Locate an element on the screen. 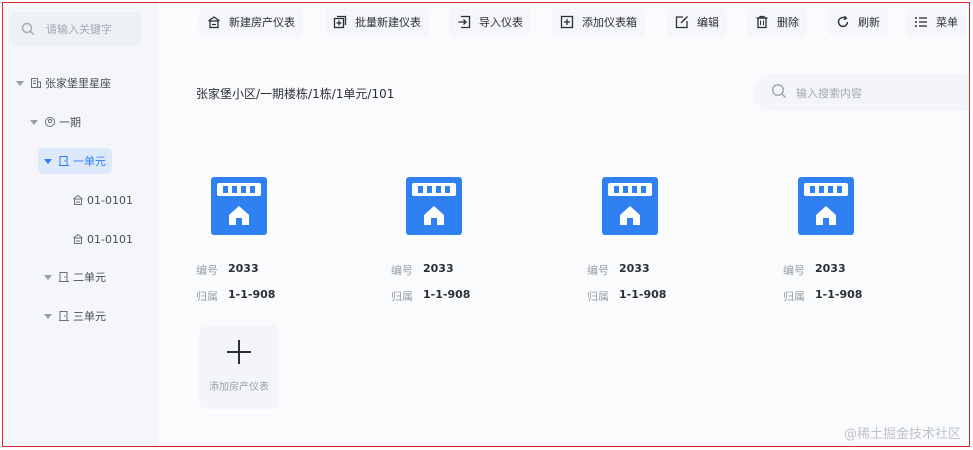 This screenshot has width=973, height=450. add-meter-box-button: 添加仪表箱 is located at coordinates (598, 22).